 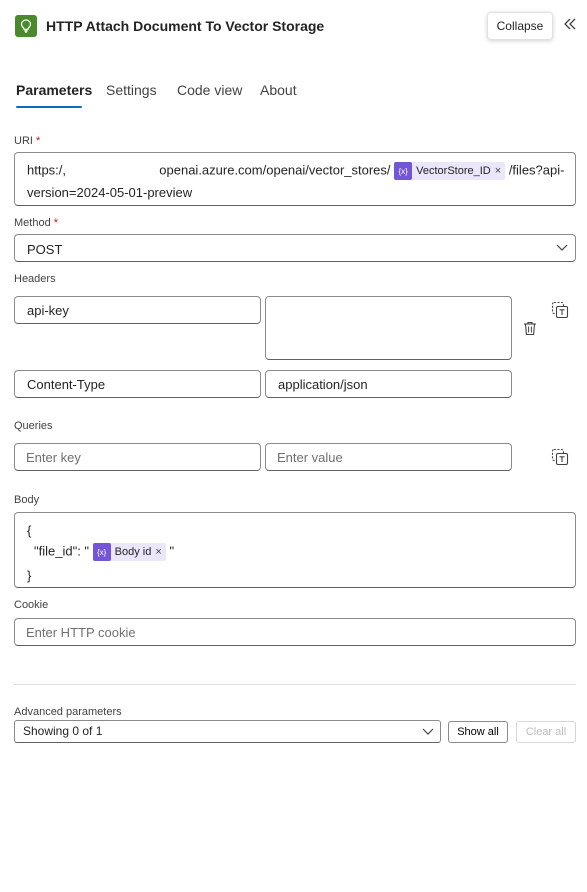 What do you see at coordinates (45, 249) in the screenshot?
I see `method-value: POST` at bounding box center [45, 249].